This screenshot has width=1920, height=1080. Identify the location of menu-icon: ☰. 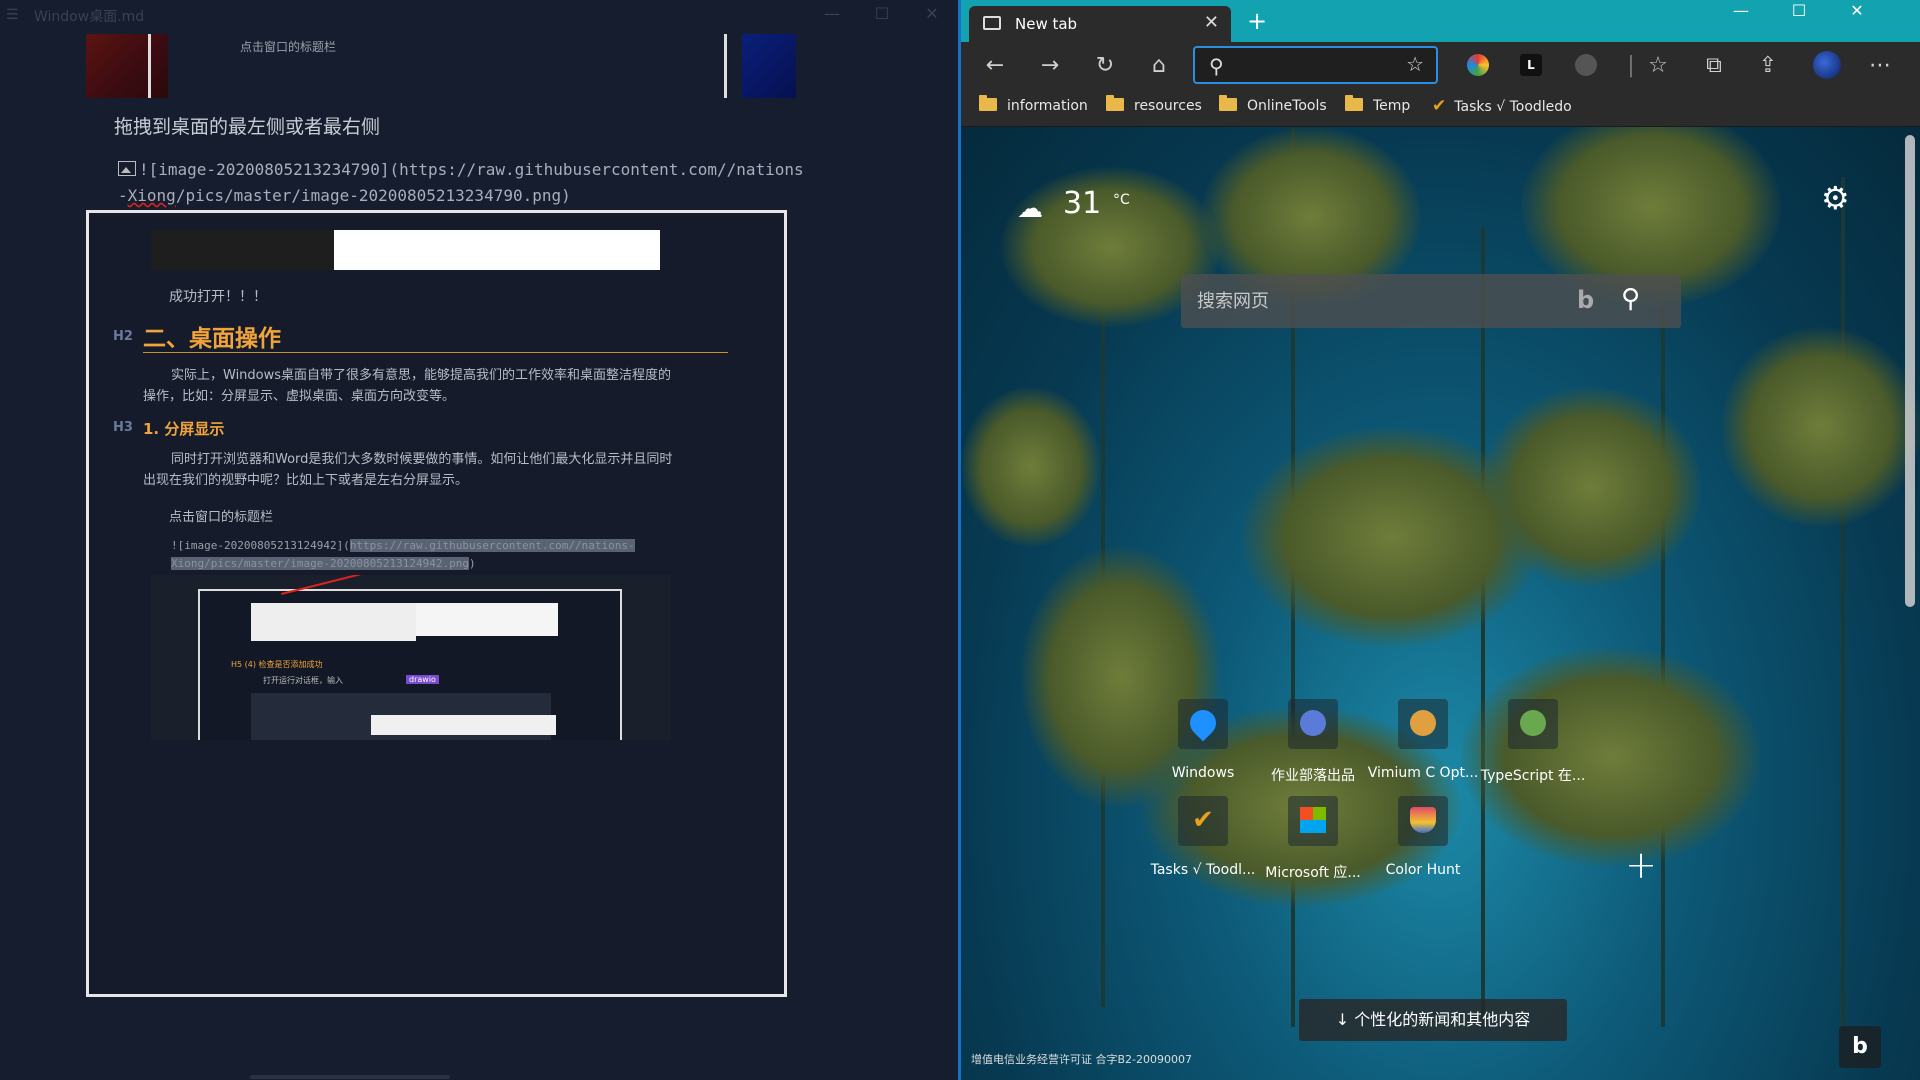
(12, 15).